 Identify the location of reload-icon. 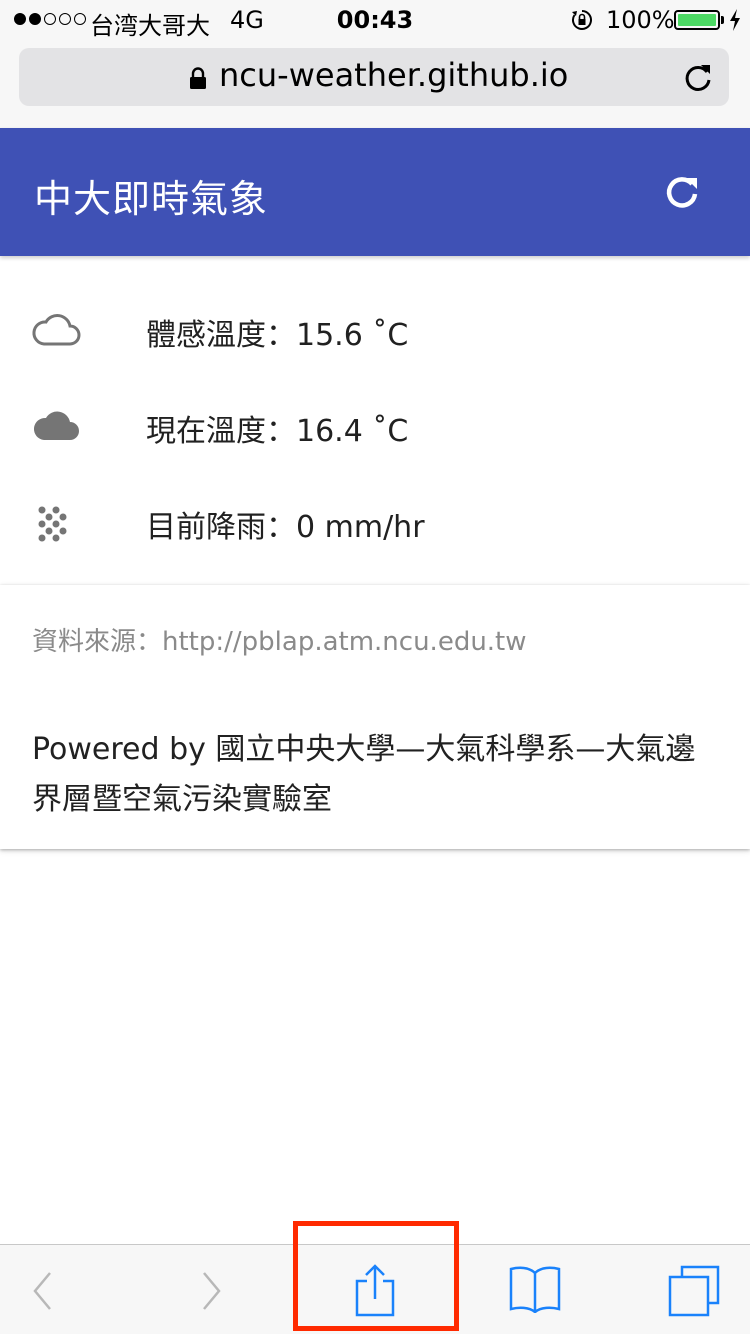
(698, 77).